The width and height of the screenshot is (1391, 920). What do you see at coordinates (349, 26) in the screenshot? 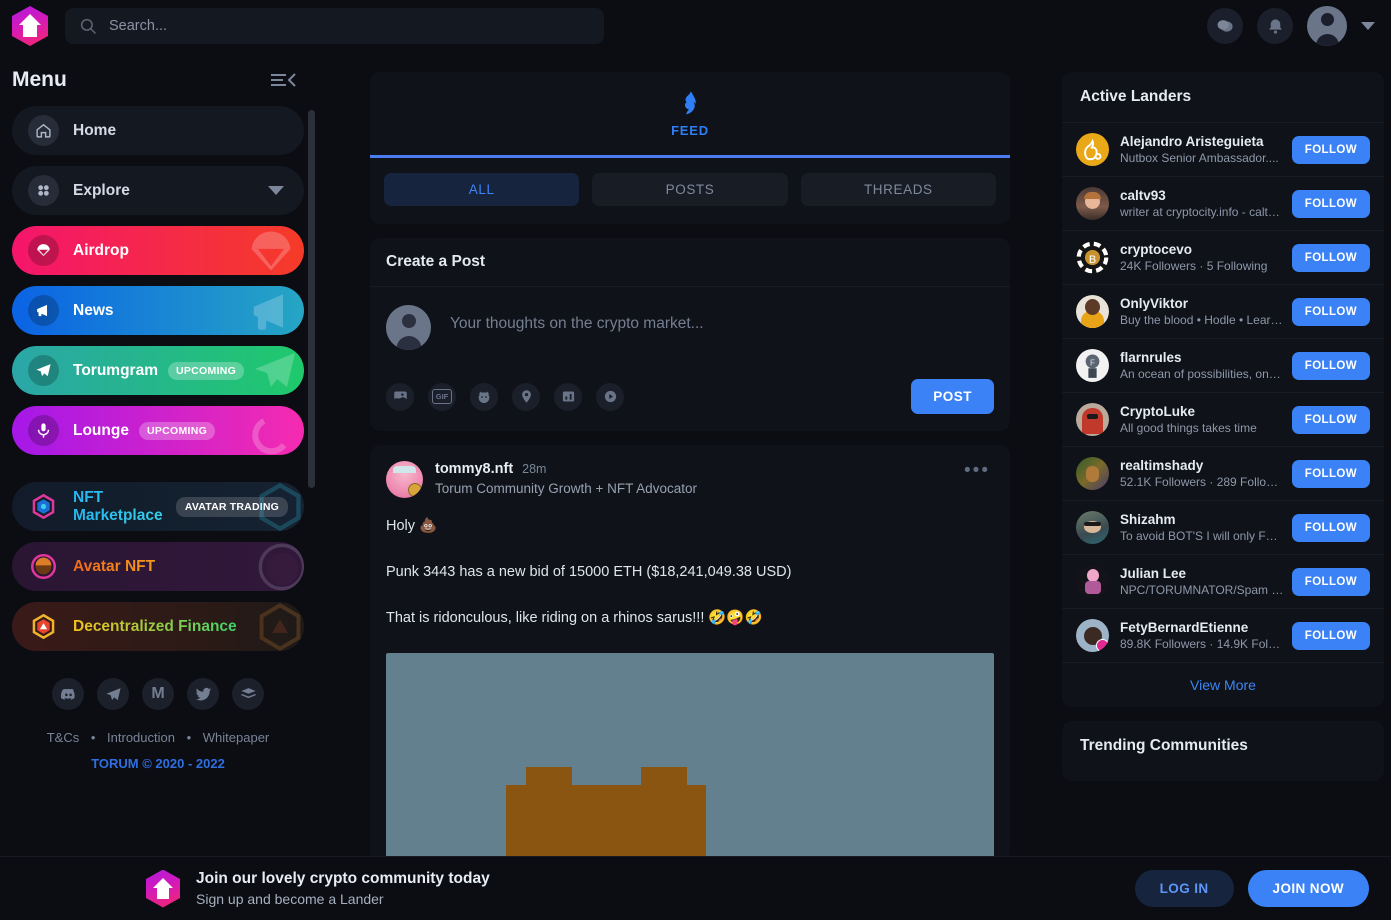
I see `search-input` at bounding box center [349, 26].